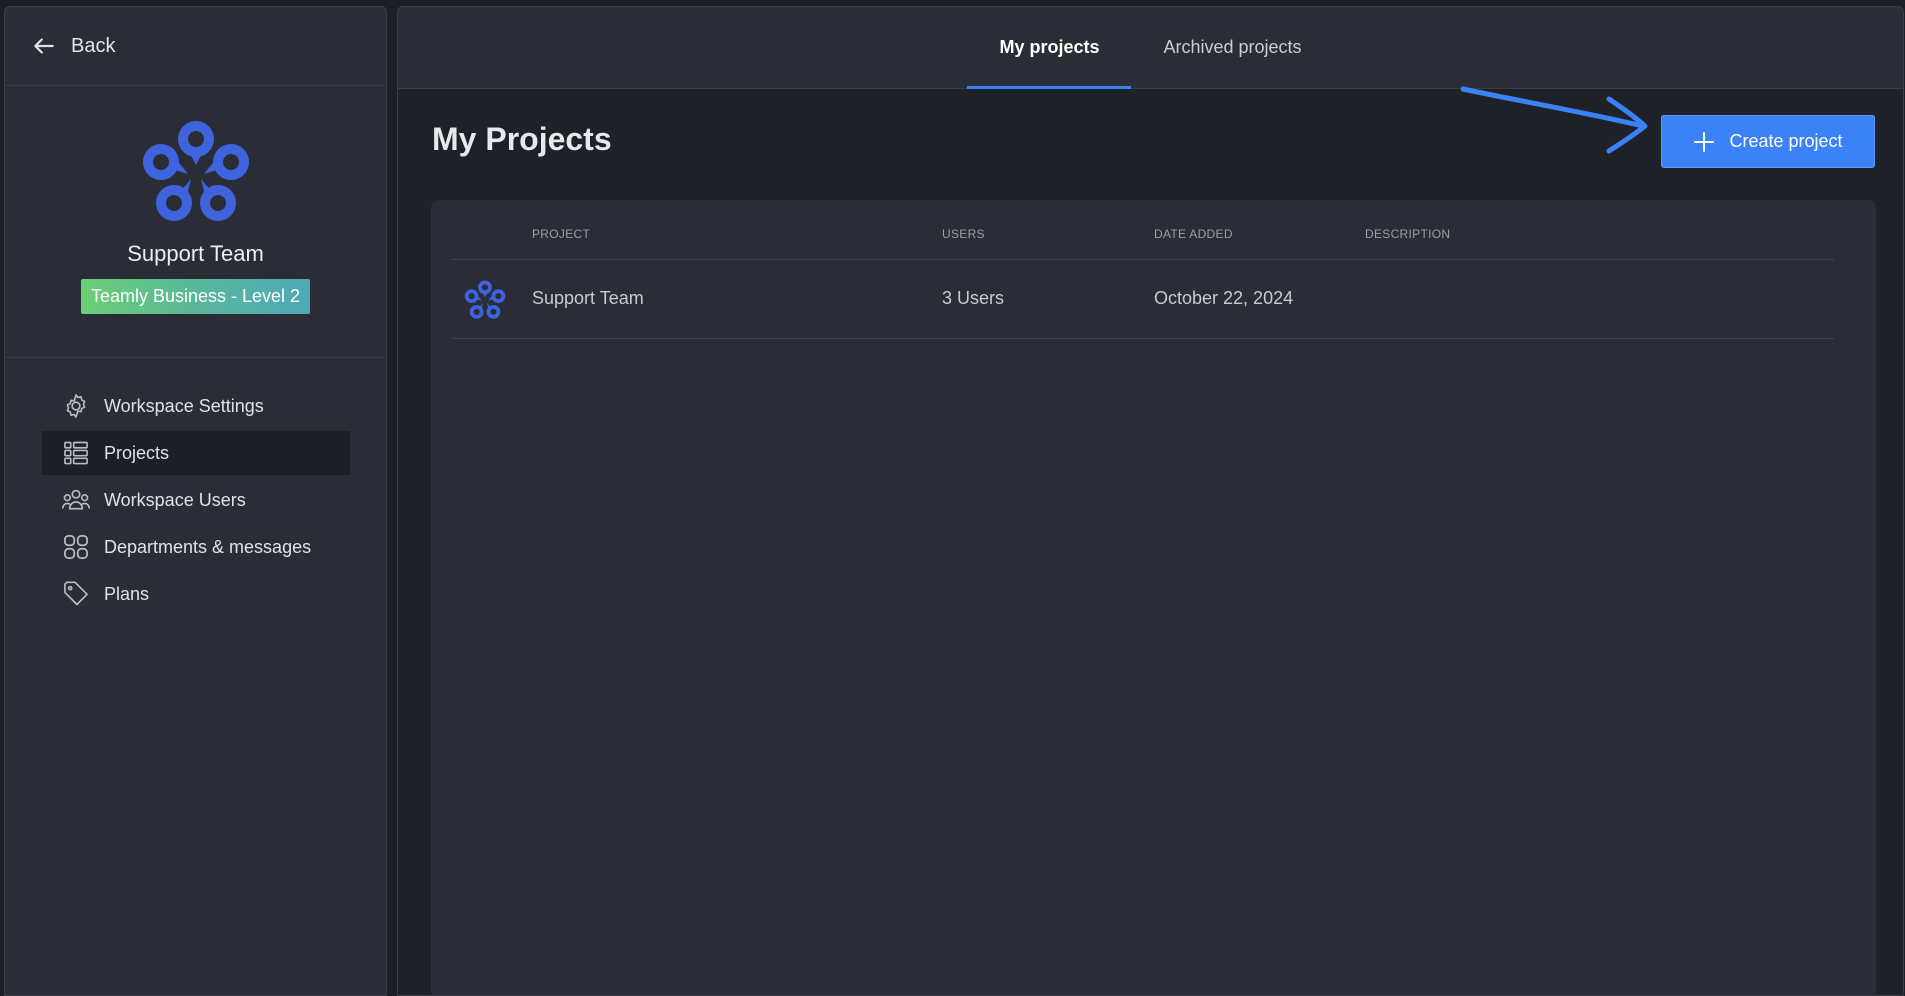  Describe the element at coordinates (1232, 47) in the screenshot. I see `tab-archived-projects: Archived projects` at that location.